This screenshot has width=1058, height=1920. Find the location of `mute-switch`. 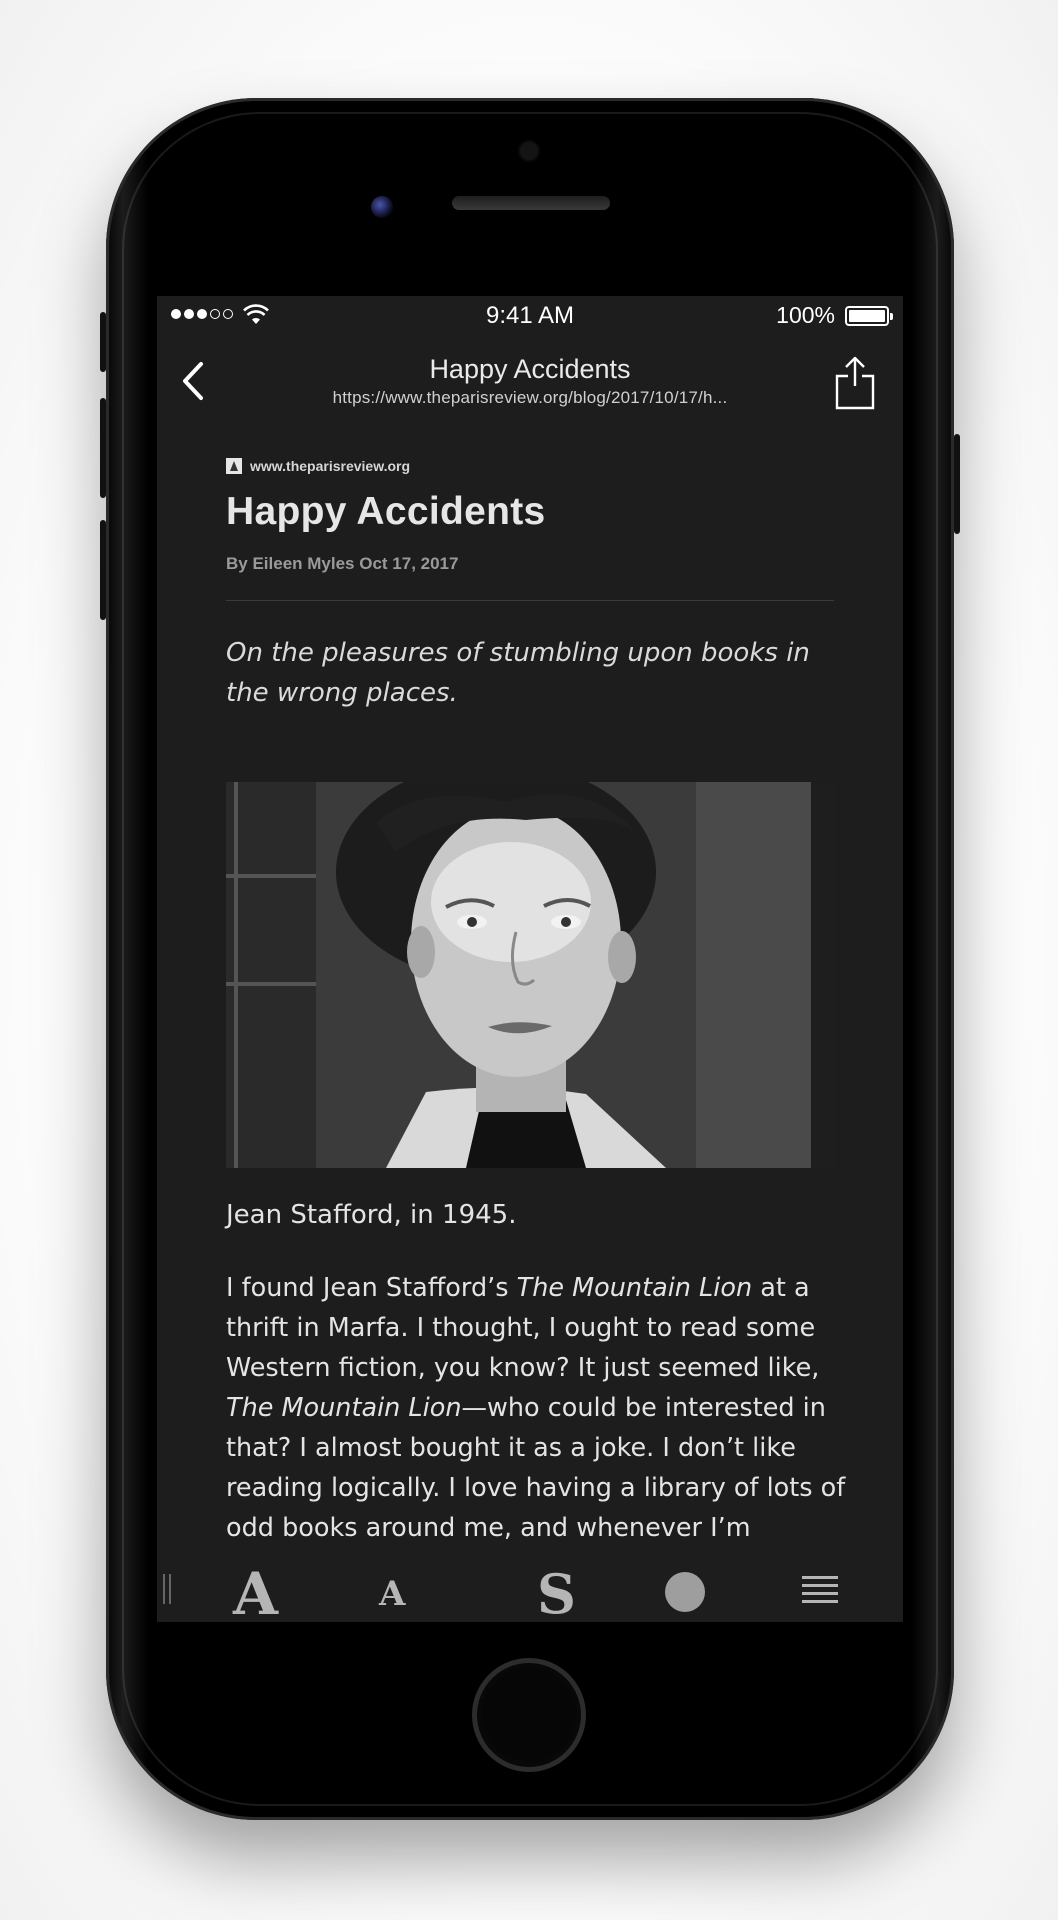

mute-switch is located at coordinates (103, 342).